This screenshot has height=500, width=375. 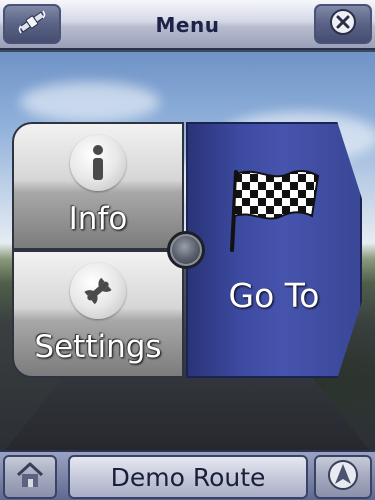 What do you see at coordinates (98, 163) in the screenshot?
I see `info-icon` at bounding box center [98, 163].